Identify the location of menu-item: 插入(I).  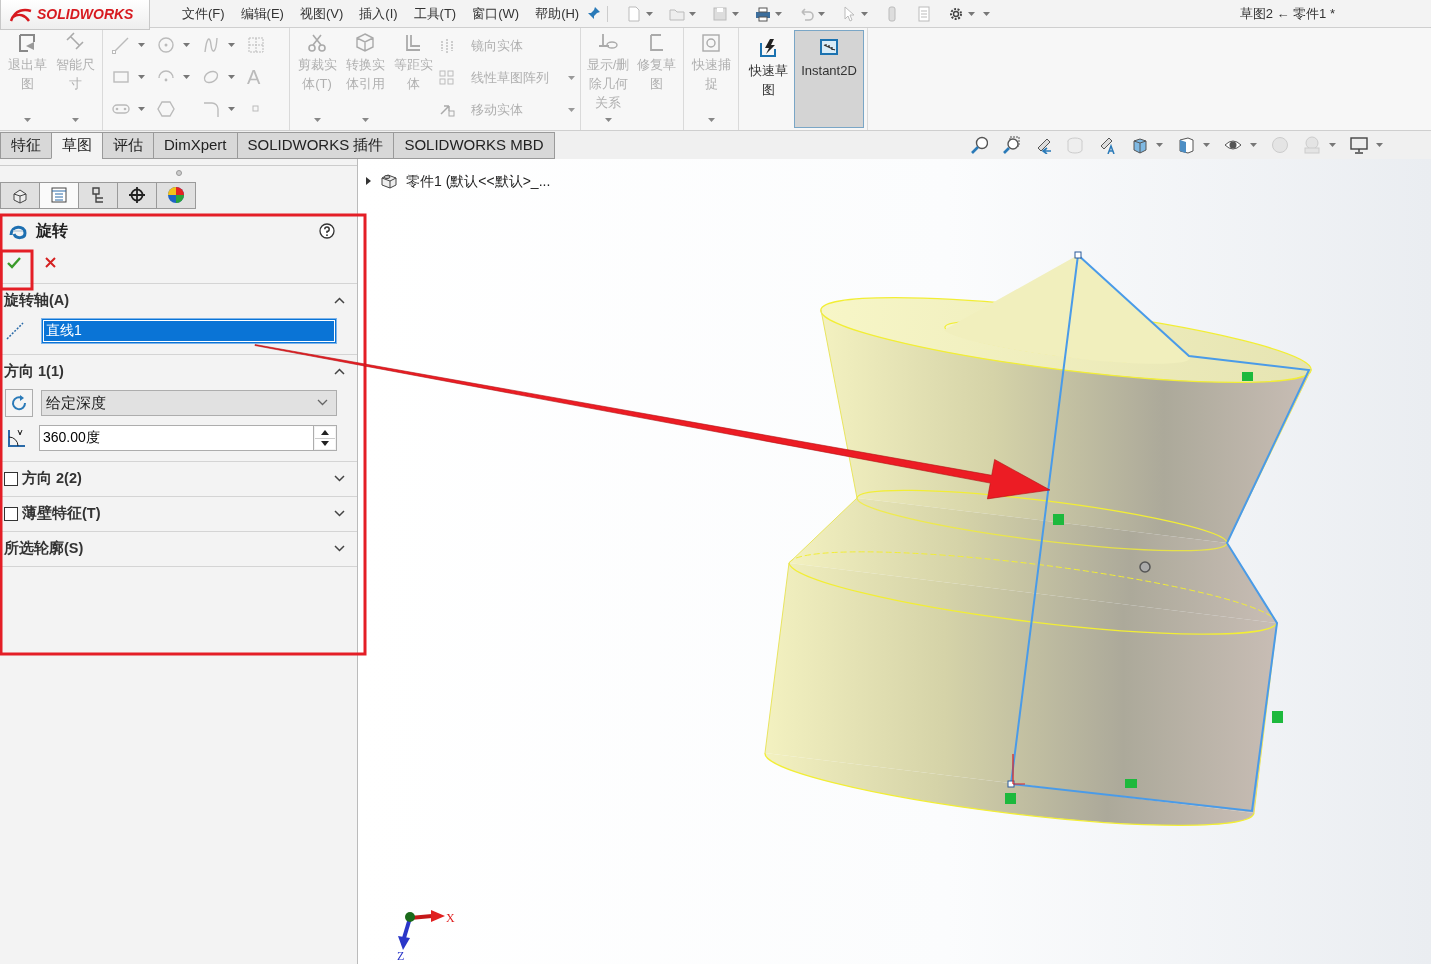
(378, 13).